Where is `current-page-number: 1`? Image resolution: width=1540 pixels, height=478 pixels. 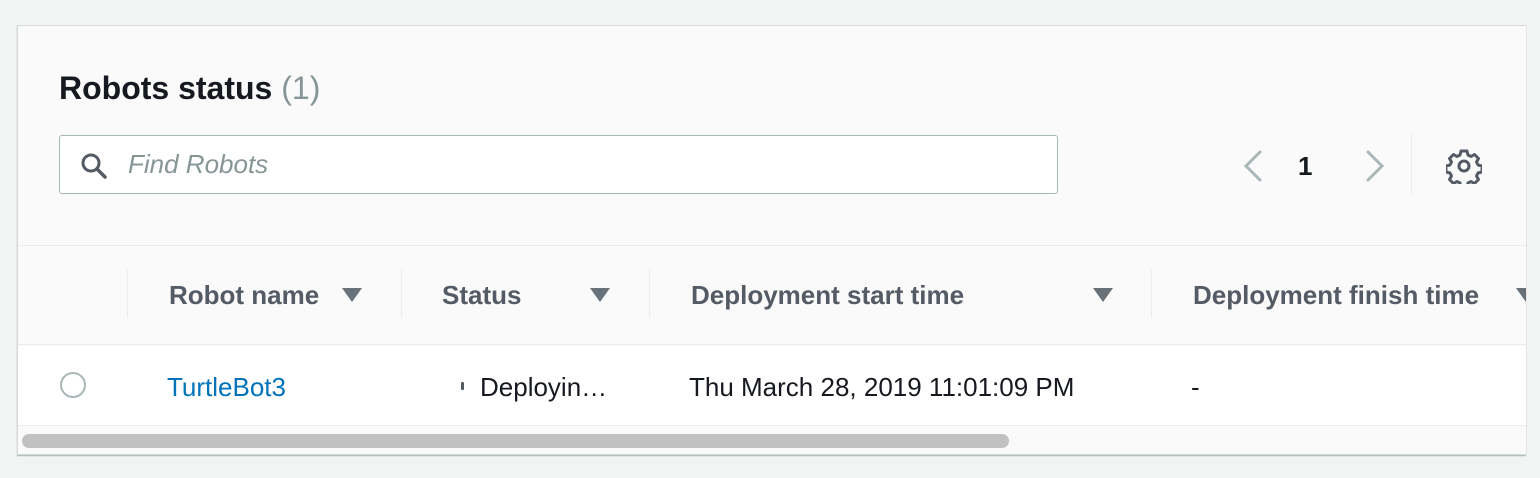 current-page-number: 1 is located at coordinates (1305, 166).